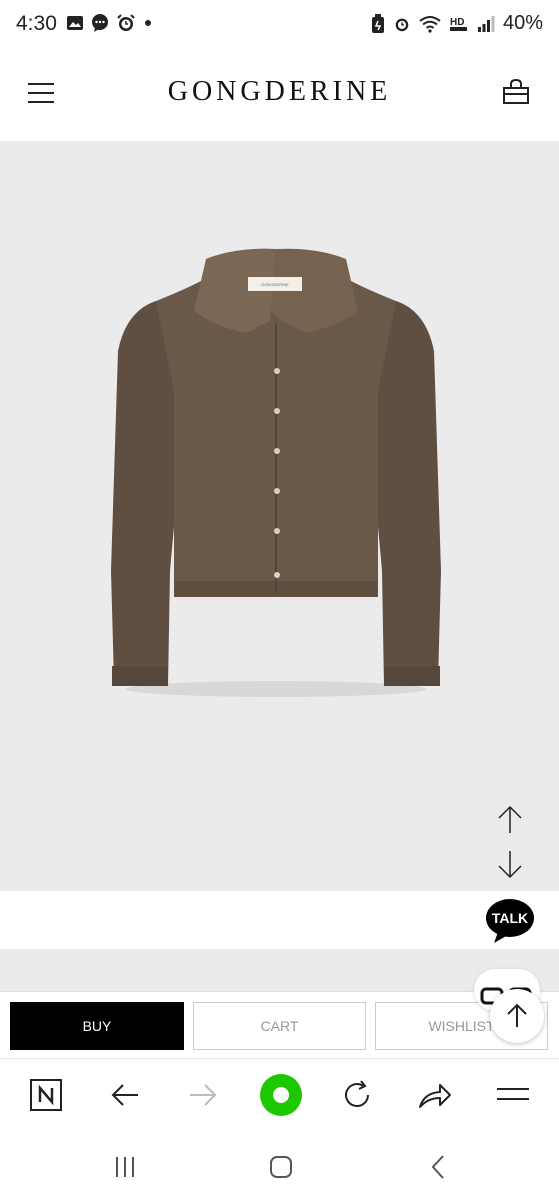  I want to click on image-icon, so click(75, 23).